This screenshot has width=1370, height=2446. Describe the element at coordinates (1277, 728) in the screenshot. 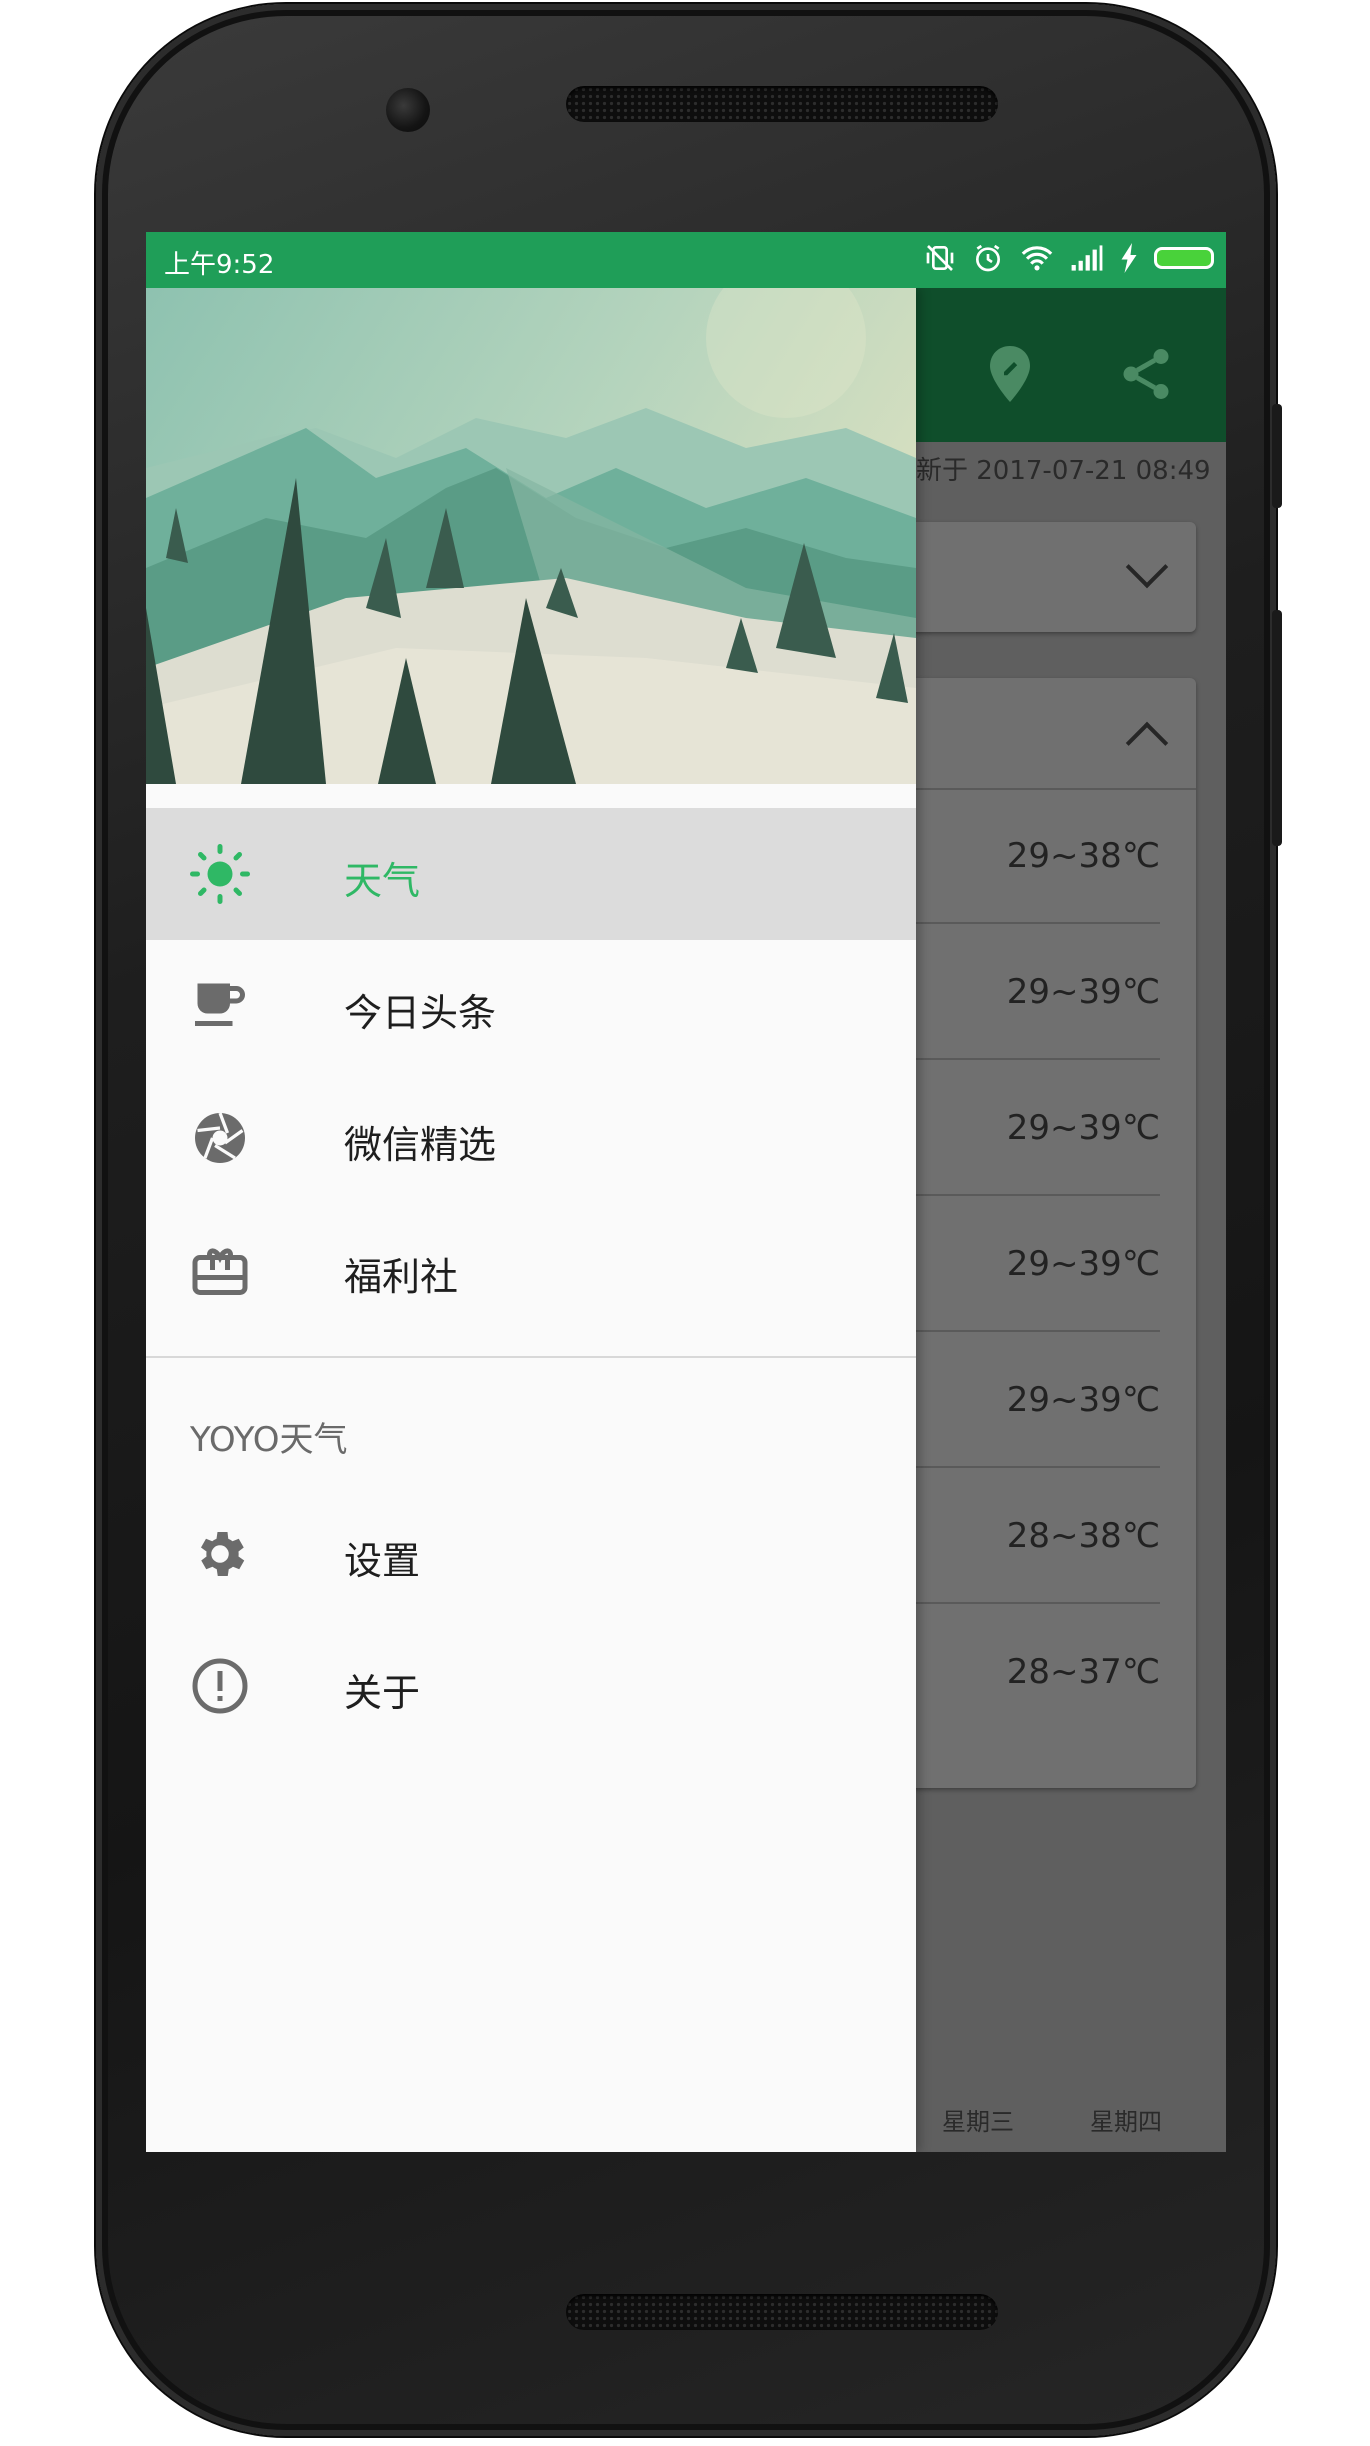

I see `volume-button` at that location.